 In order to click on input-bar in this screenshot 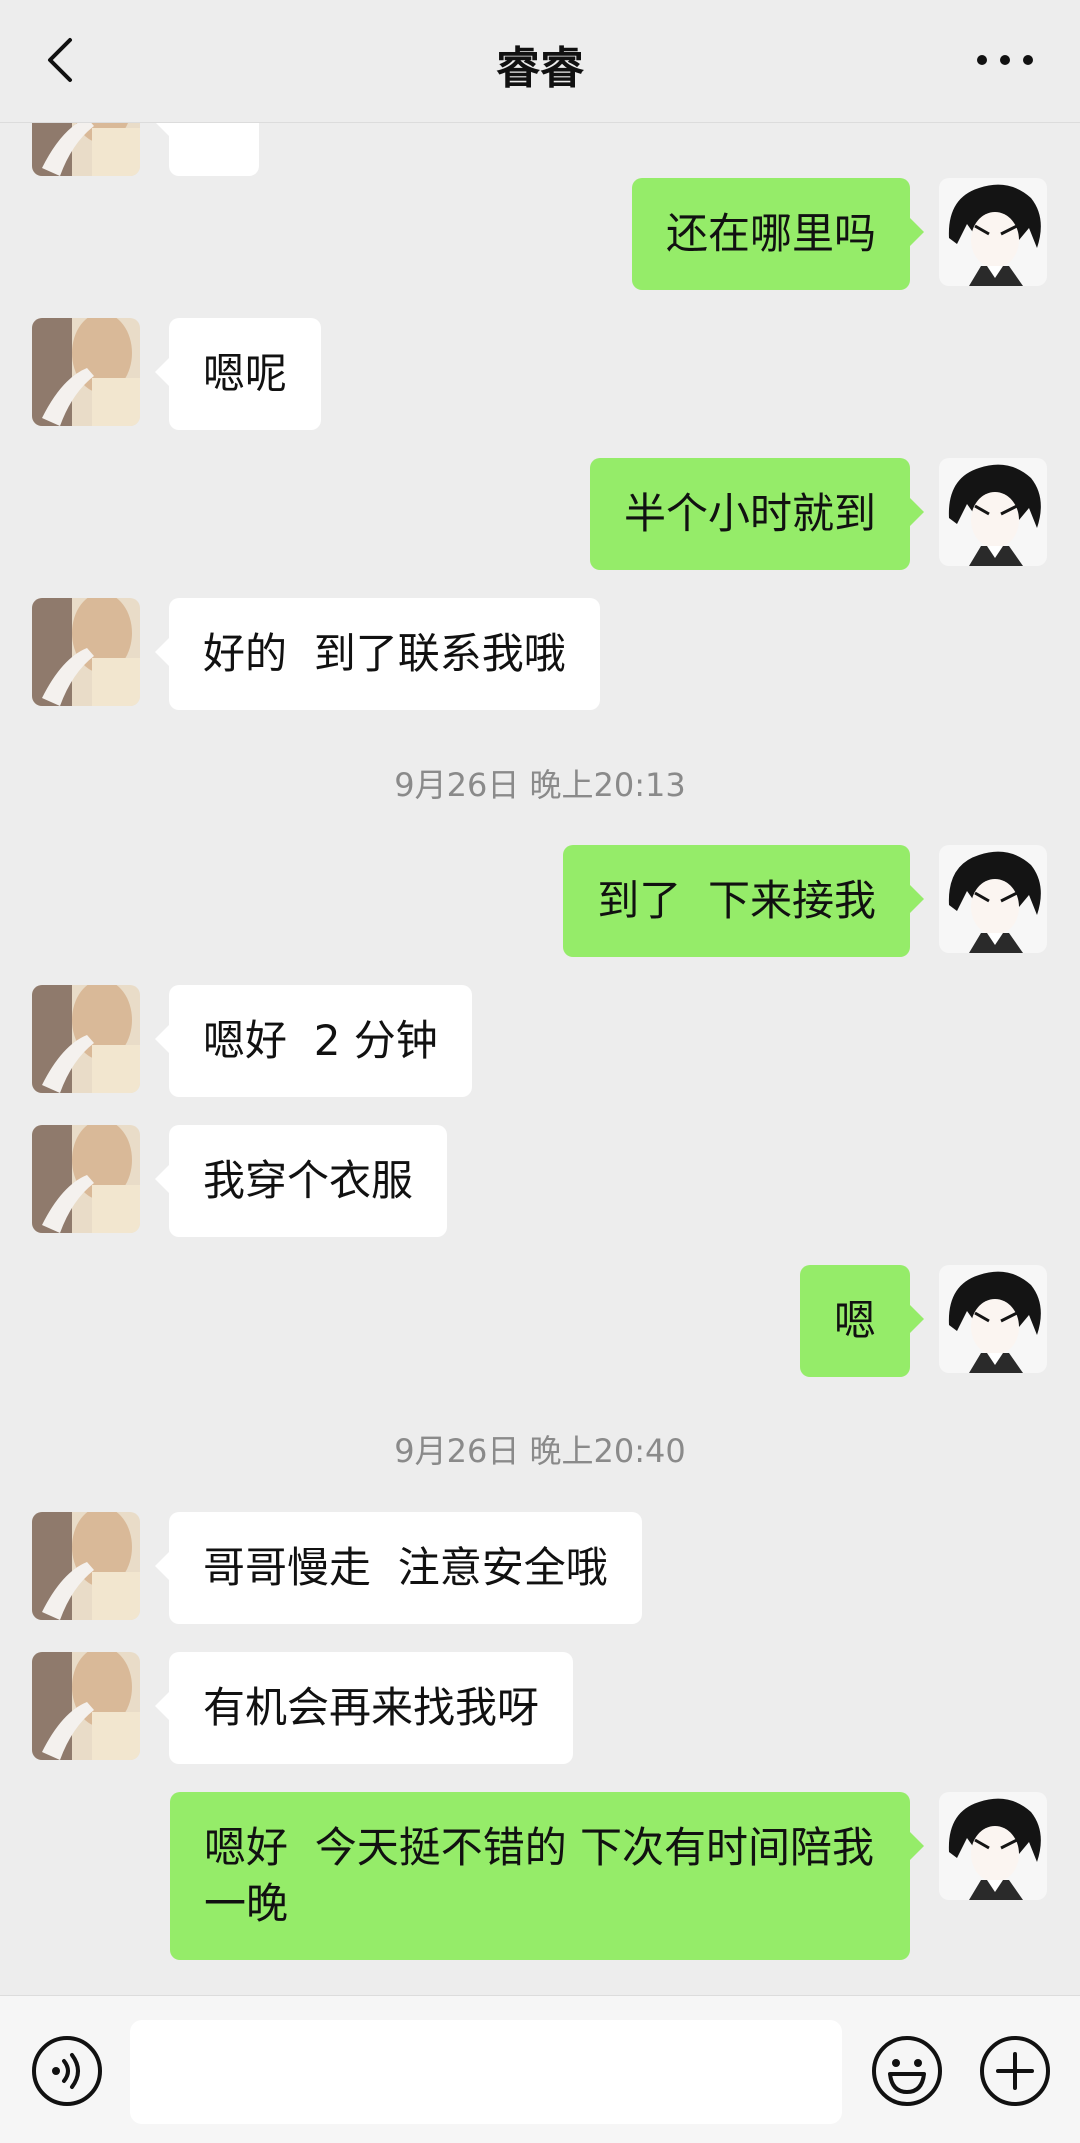, I will do `click(540, 2069)`.